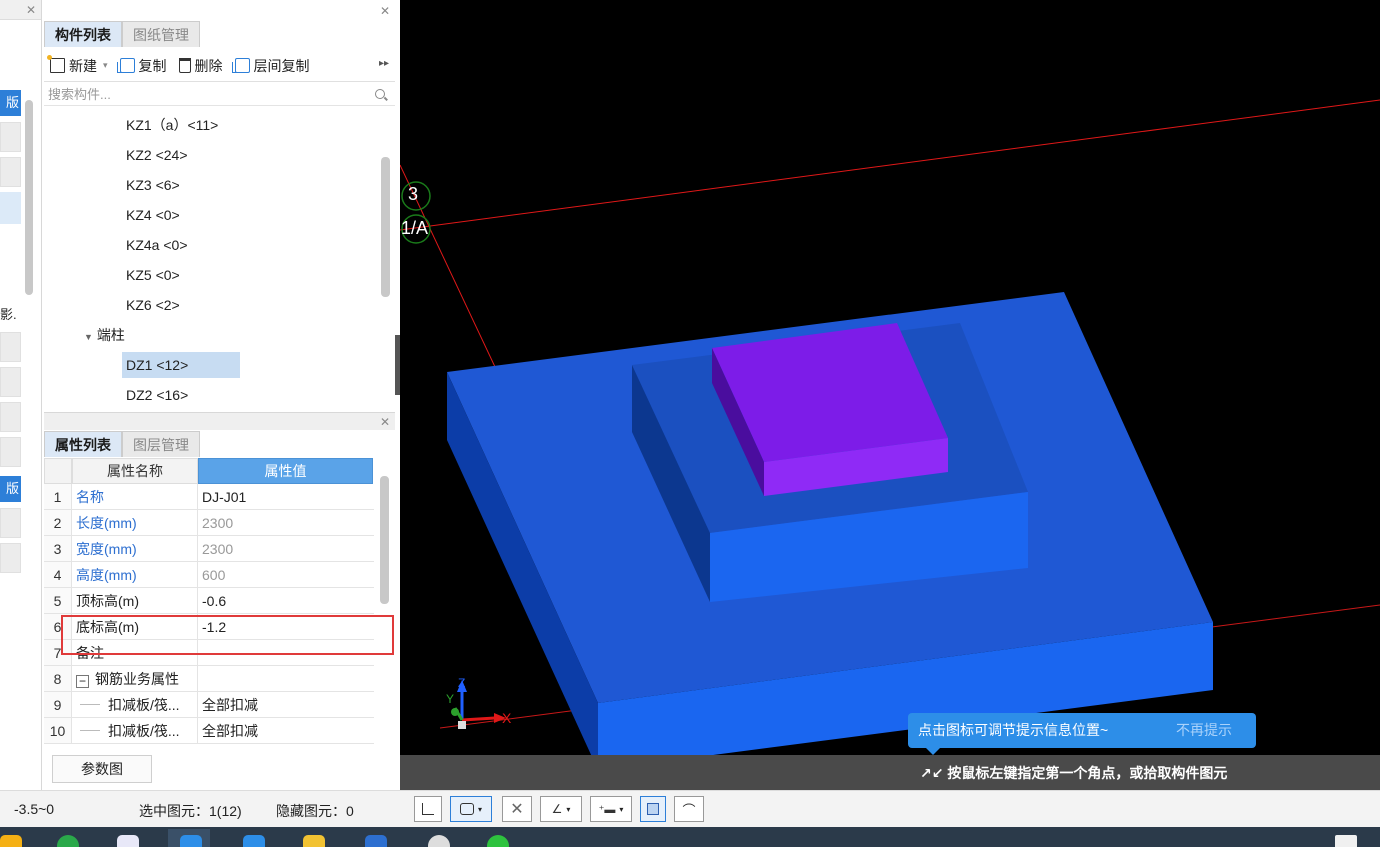 The image size is (1380, 847). What do you see at coordinates (931, 773) in the screenshot?
I see `collapse-arrows-icon: ↗↙` at bounding box center [931, 773].